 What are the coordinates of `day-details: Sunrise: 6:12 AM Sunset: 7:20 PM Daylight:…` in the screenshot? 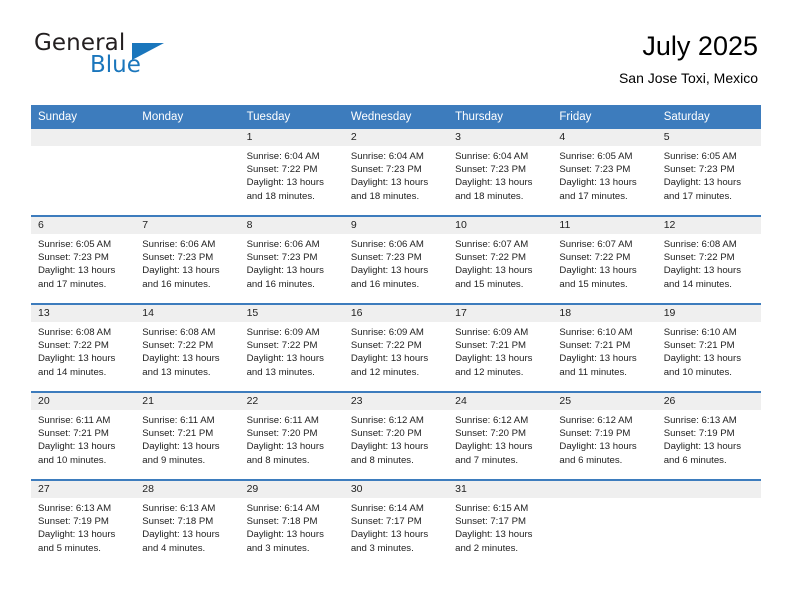 It's located at (396, 438).